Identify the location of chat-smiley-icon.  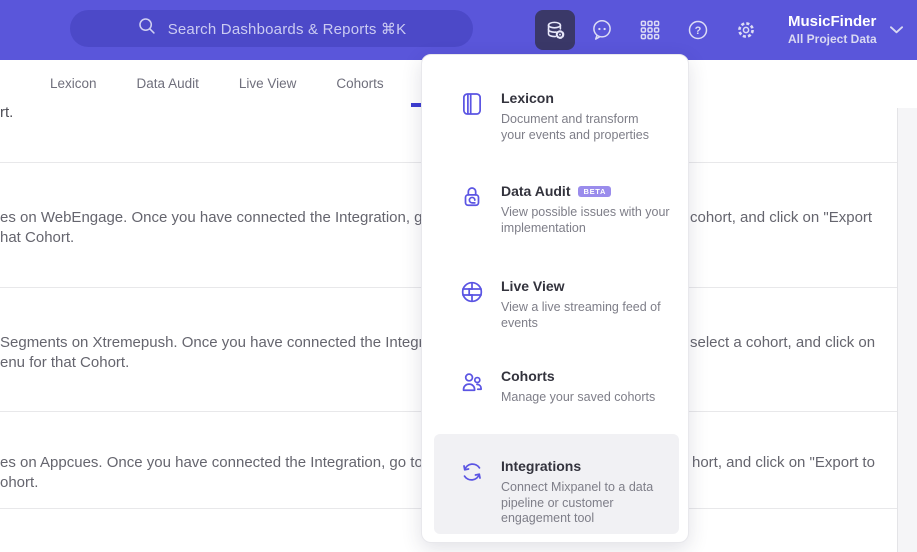
(602, 30).